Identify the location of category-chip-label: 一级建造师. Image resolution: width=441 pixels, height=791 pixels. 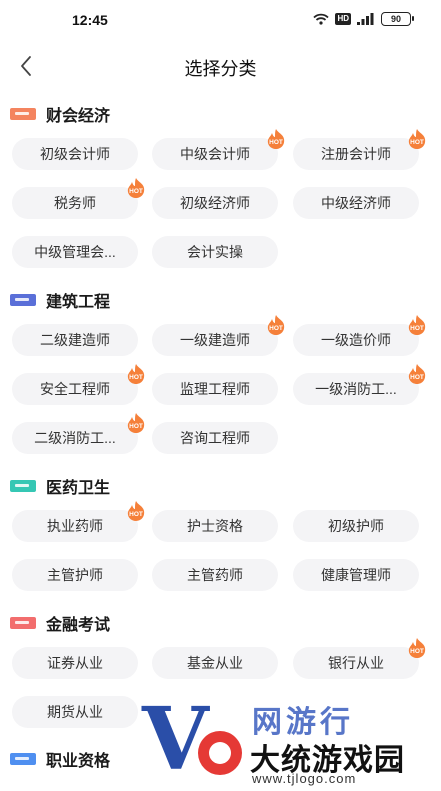
(215, 340).